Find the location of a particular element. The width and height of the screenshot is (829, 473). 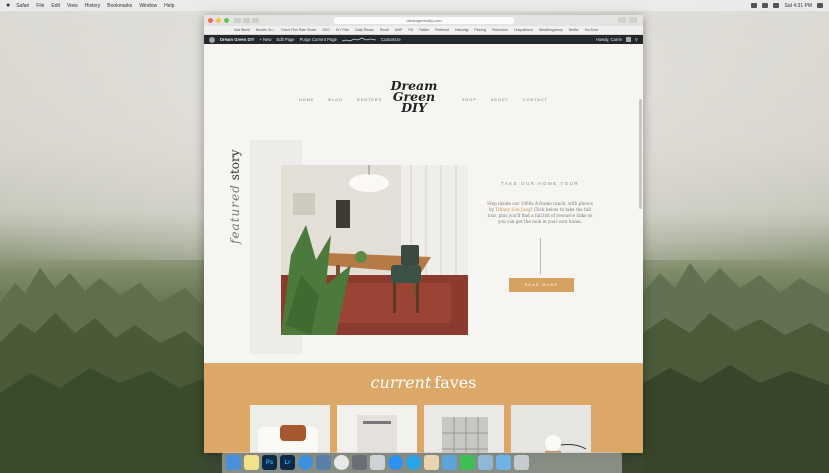

menubar-status: Sat 4:31 PM is located at coordinates (787, 6).